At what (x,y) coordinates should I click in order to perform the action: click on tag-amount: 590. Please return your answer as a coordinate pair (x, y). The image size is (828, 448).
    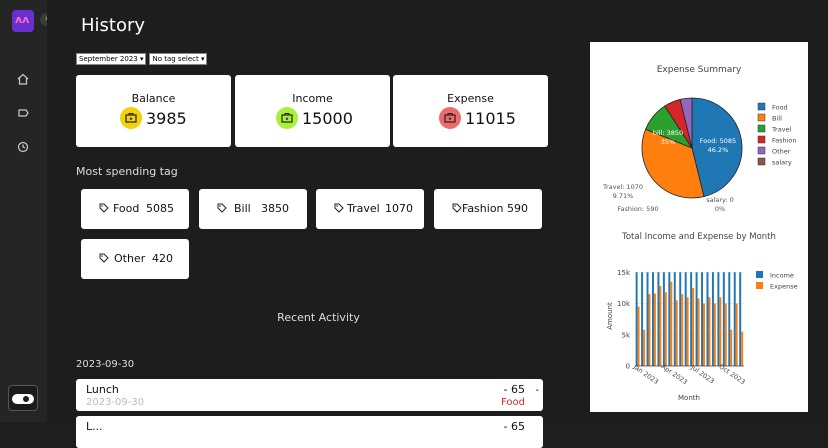
    Looking at the image, I should click on (517, 208).